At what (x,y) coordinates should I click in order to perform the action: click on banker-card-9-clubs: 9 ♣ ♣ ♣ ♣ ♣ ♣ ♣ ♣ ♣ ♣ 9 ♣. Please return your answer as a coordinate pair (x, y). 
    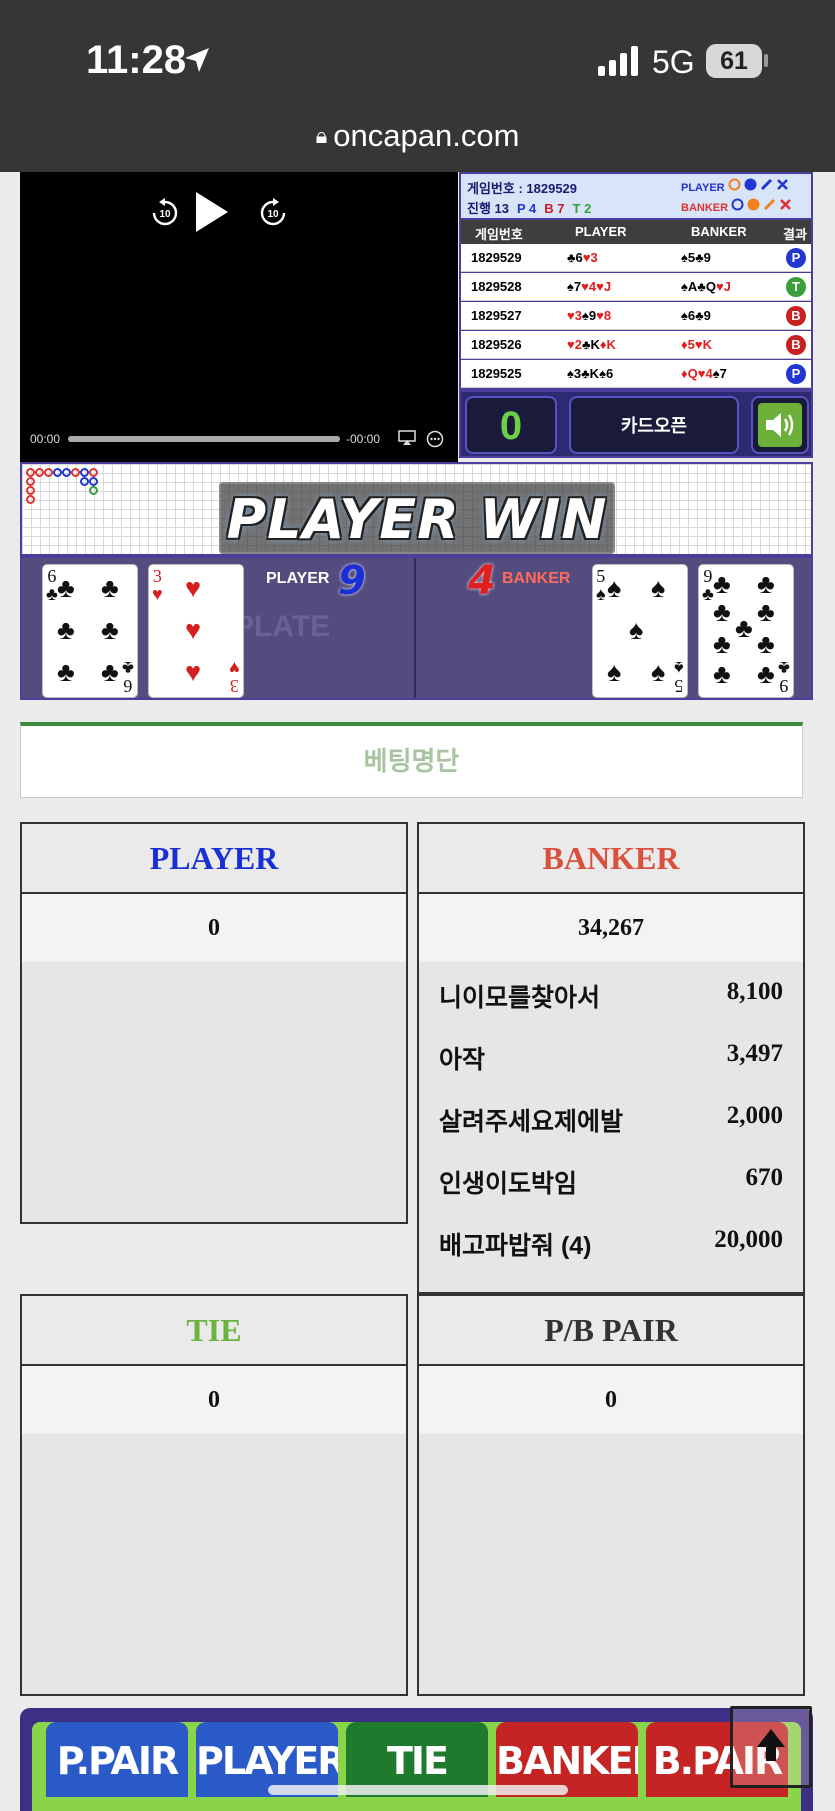
    Looking at the image, I should click on (746, 631).